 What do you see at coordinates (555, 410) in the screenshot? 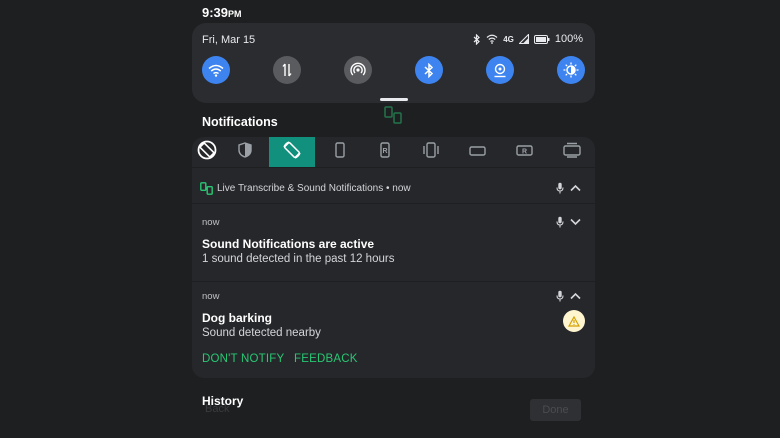
I see `done-button: Done` at bounding box center [555, 410].